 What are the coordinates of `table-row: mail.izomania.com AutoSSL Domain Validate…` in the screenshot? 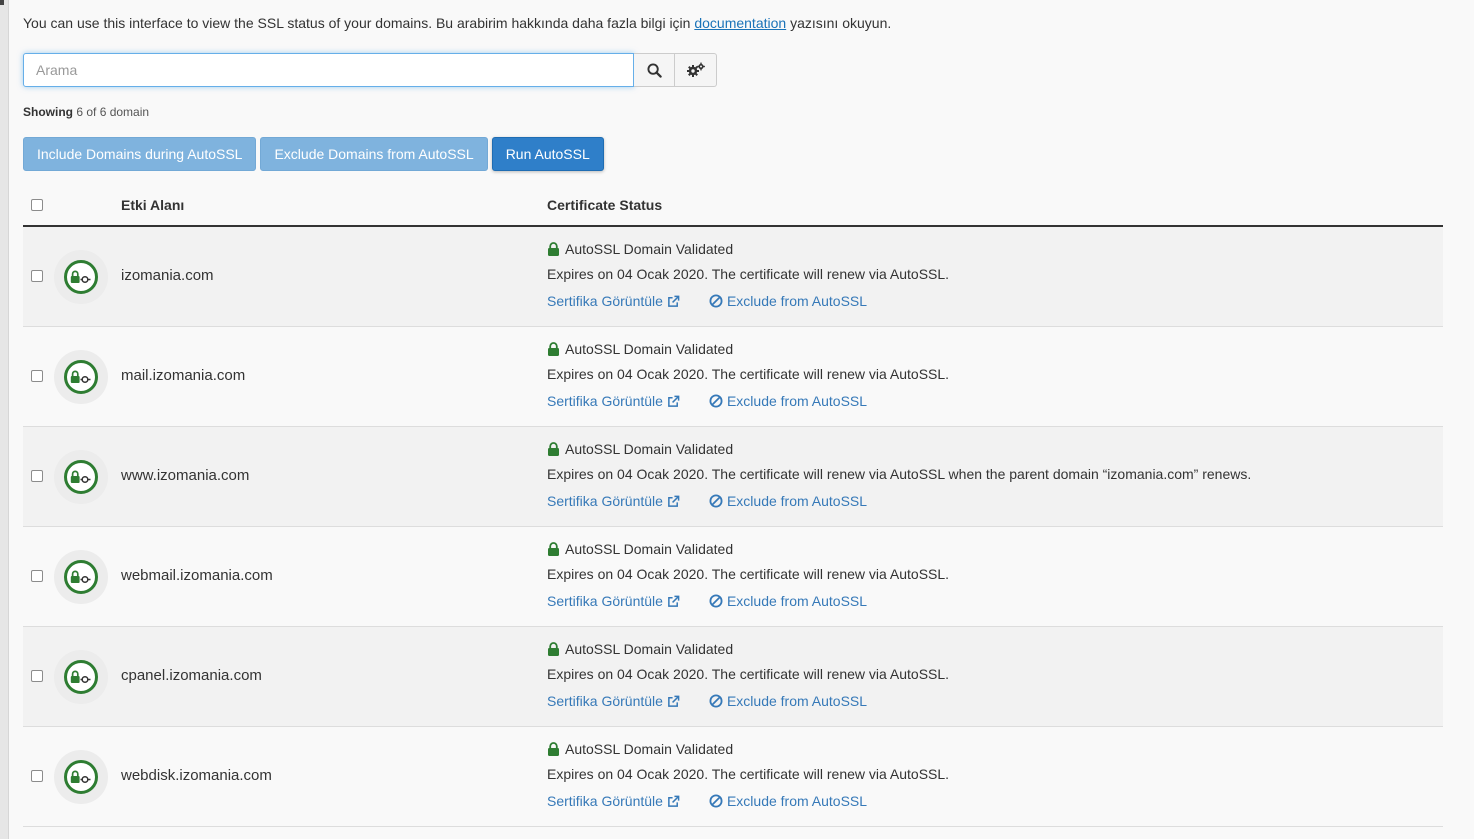 It's located at (733, 377).